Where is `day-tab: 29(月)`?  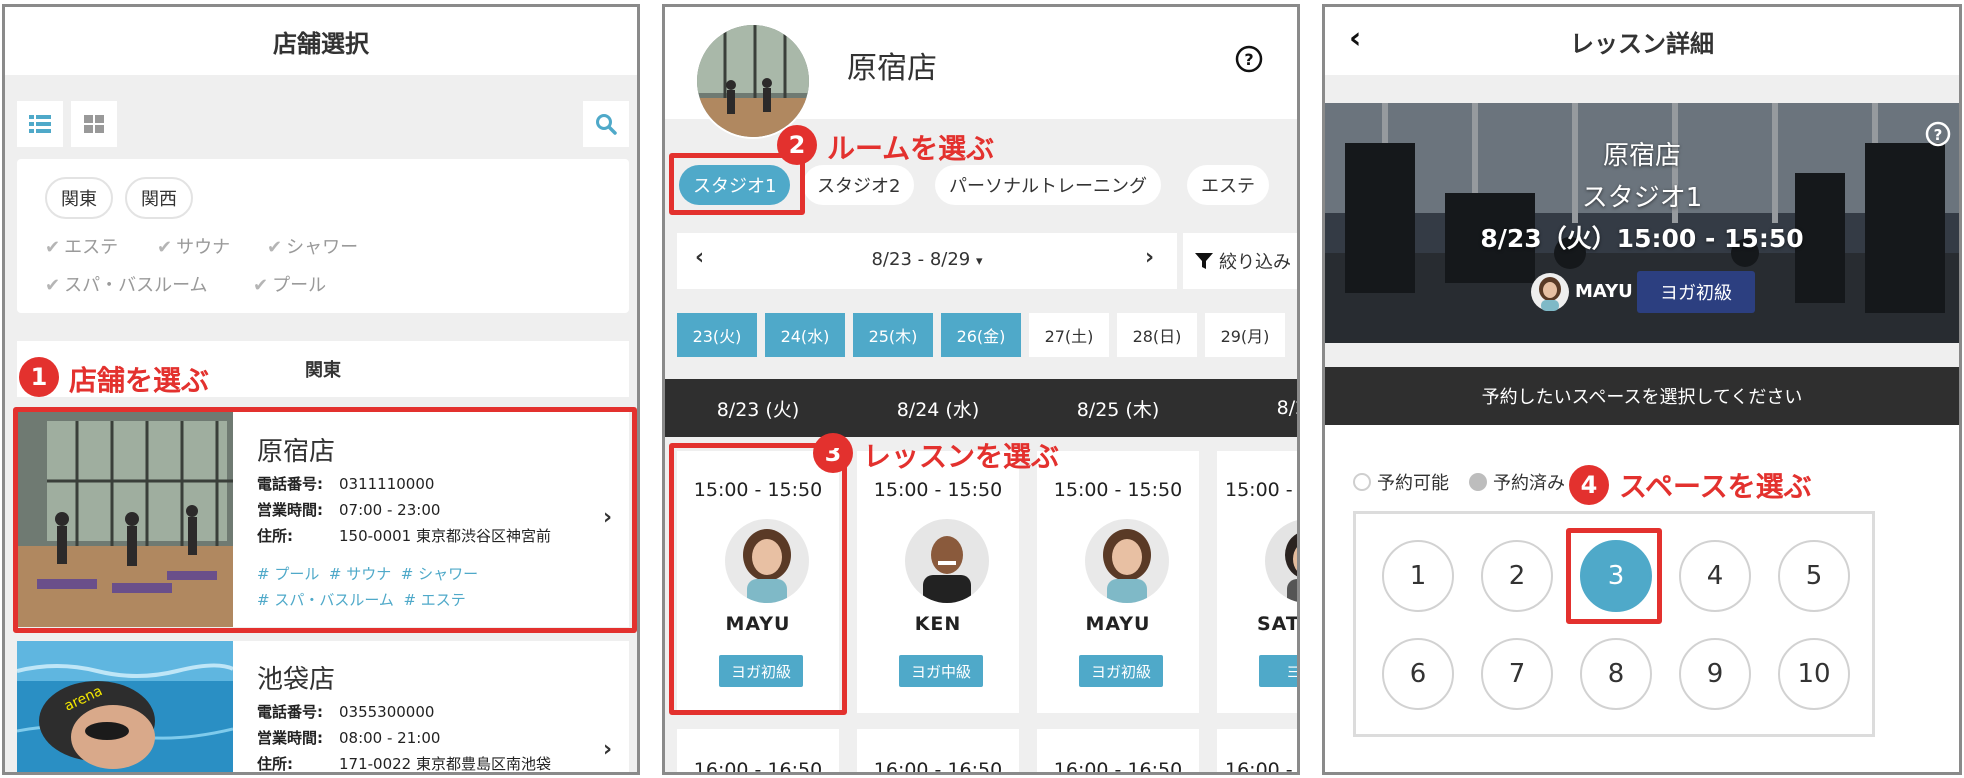
day-tab: 29(月) is located at coordinates (1245, 335).